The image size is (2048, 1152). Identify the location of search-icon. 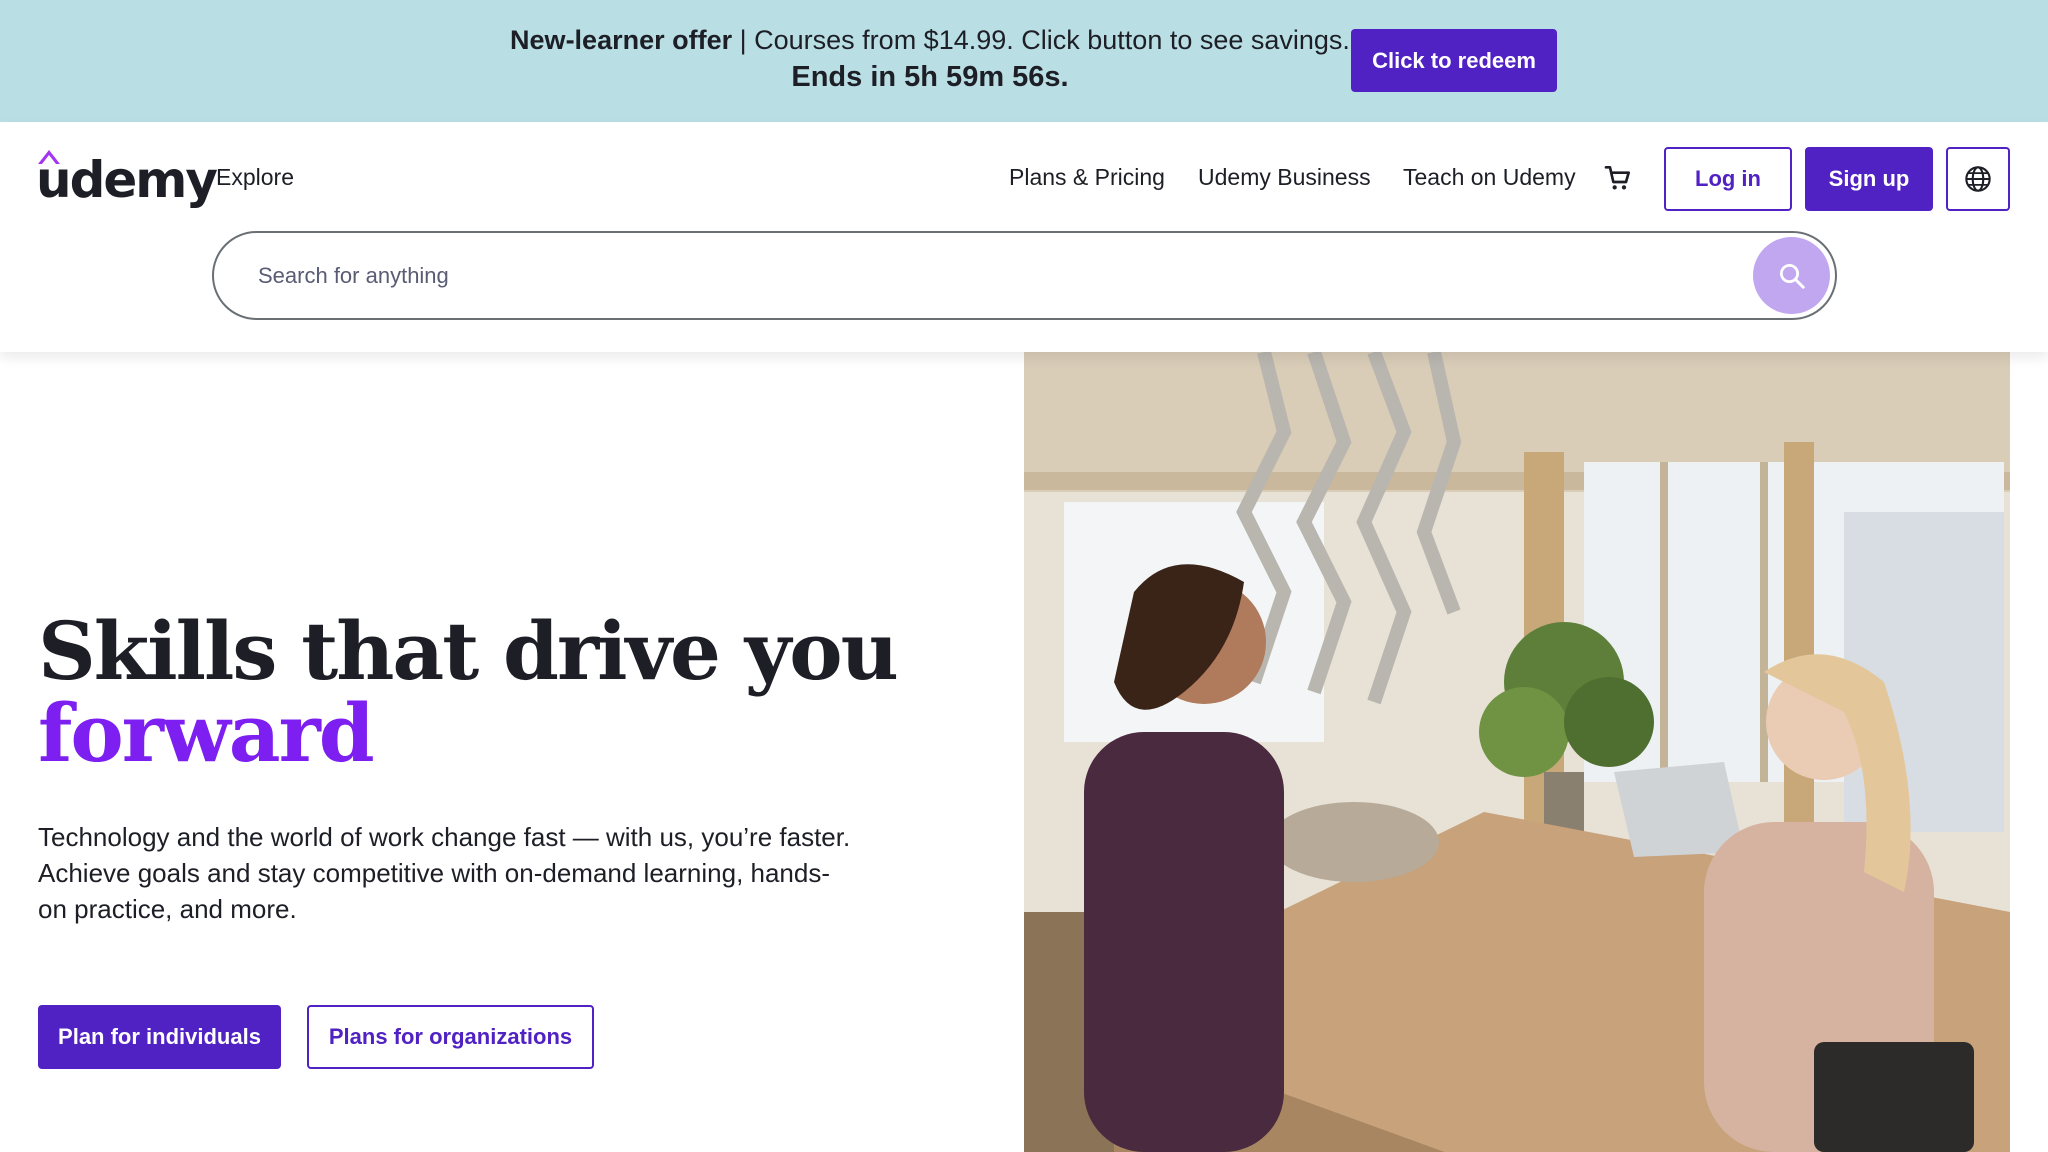
(1792, 276).